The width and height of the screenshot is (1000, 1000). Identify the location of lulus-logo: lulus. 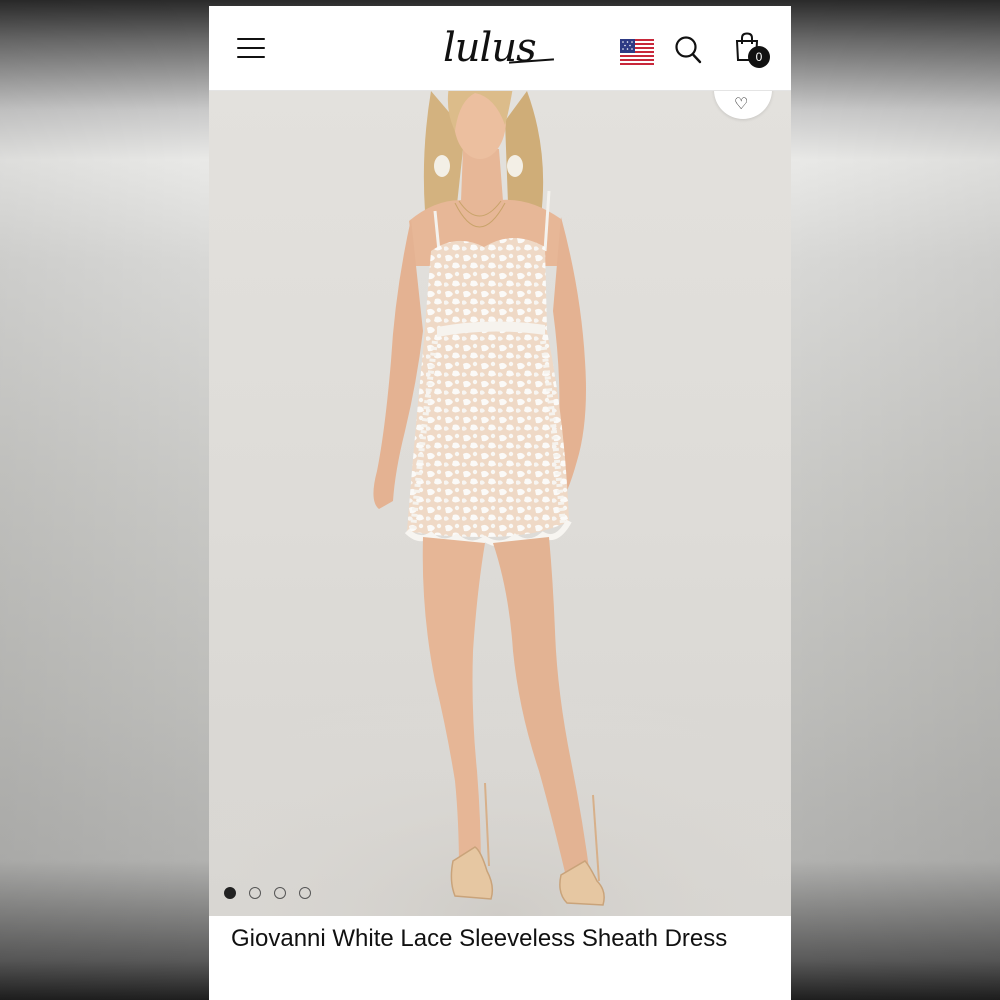
(500, 48).